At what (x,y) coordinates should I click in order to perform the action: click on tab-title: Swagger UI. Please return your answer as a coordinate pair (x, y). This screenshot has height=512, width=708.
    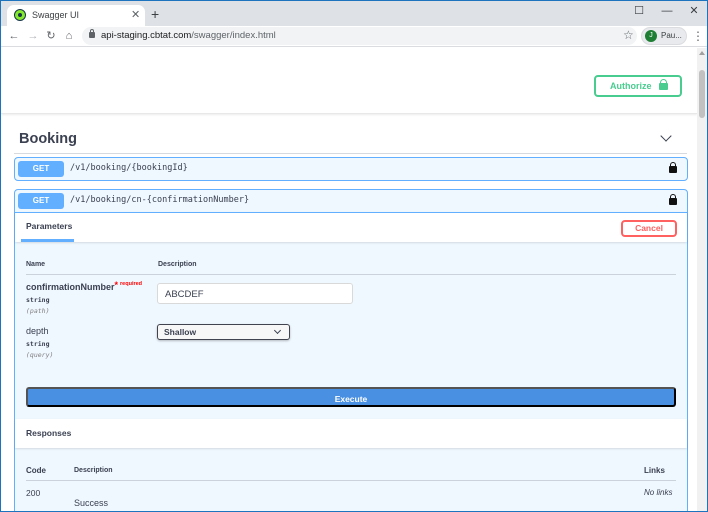
    Looking at the image, I should click on (56, 15).